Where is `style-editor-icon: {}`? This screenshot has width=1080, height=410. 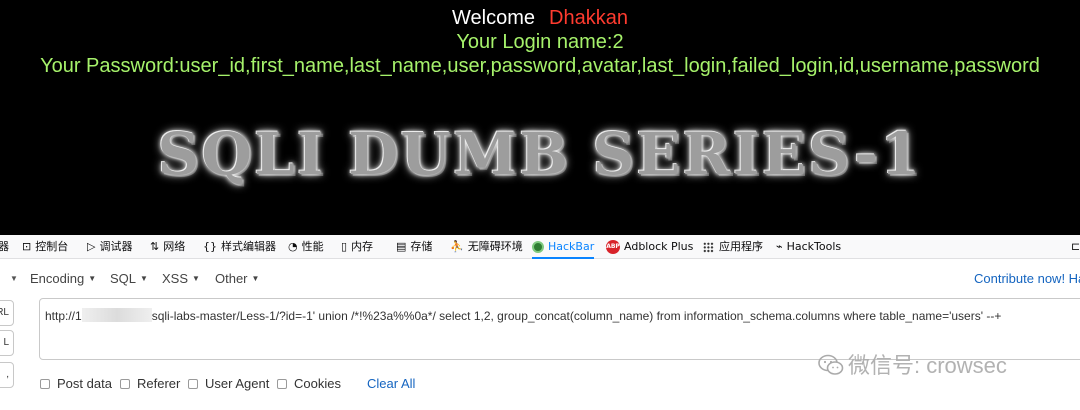 style-editor-icon: {} is located at coordinates (210, 246).